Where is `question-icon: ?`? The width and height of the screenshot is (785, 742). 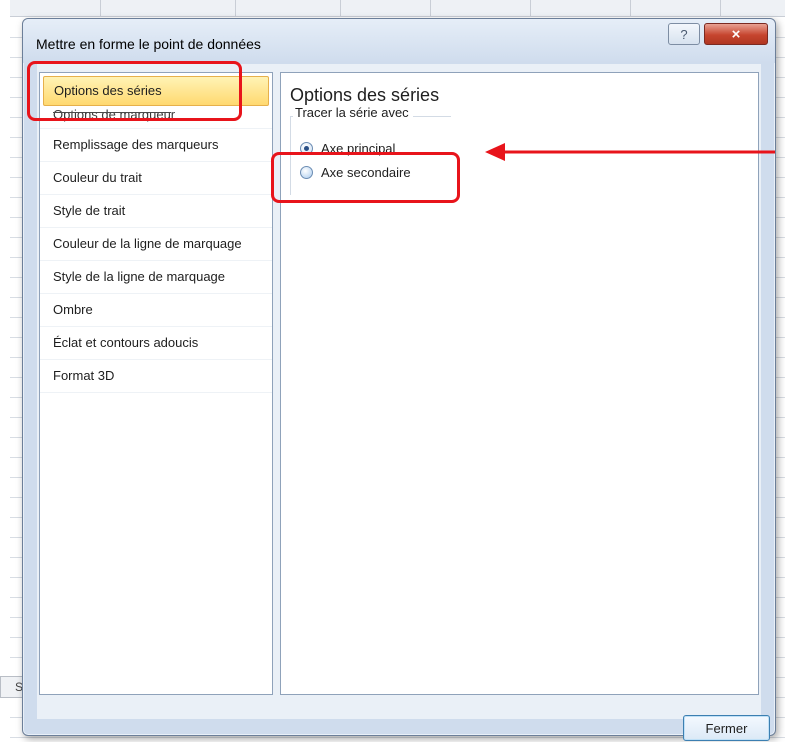 question-icon: ? is located at coordinates (684, 34).